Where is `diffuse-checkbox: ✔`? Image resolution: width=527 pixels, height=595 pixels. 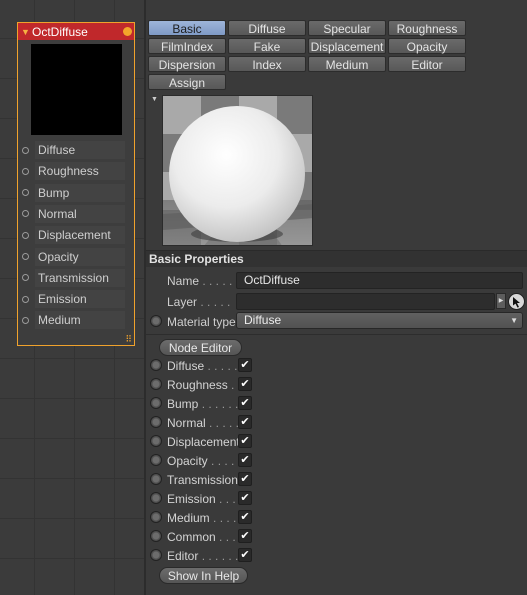
diffuse-checkbox: ✔ is located at coordinates (245, 365).